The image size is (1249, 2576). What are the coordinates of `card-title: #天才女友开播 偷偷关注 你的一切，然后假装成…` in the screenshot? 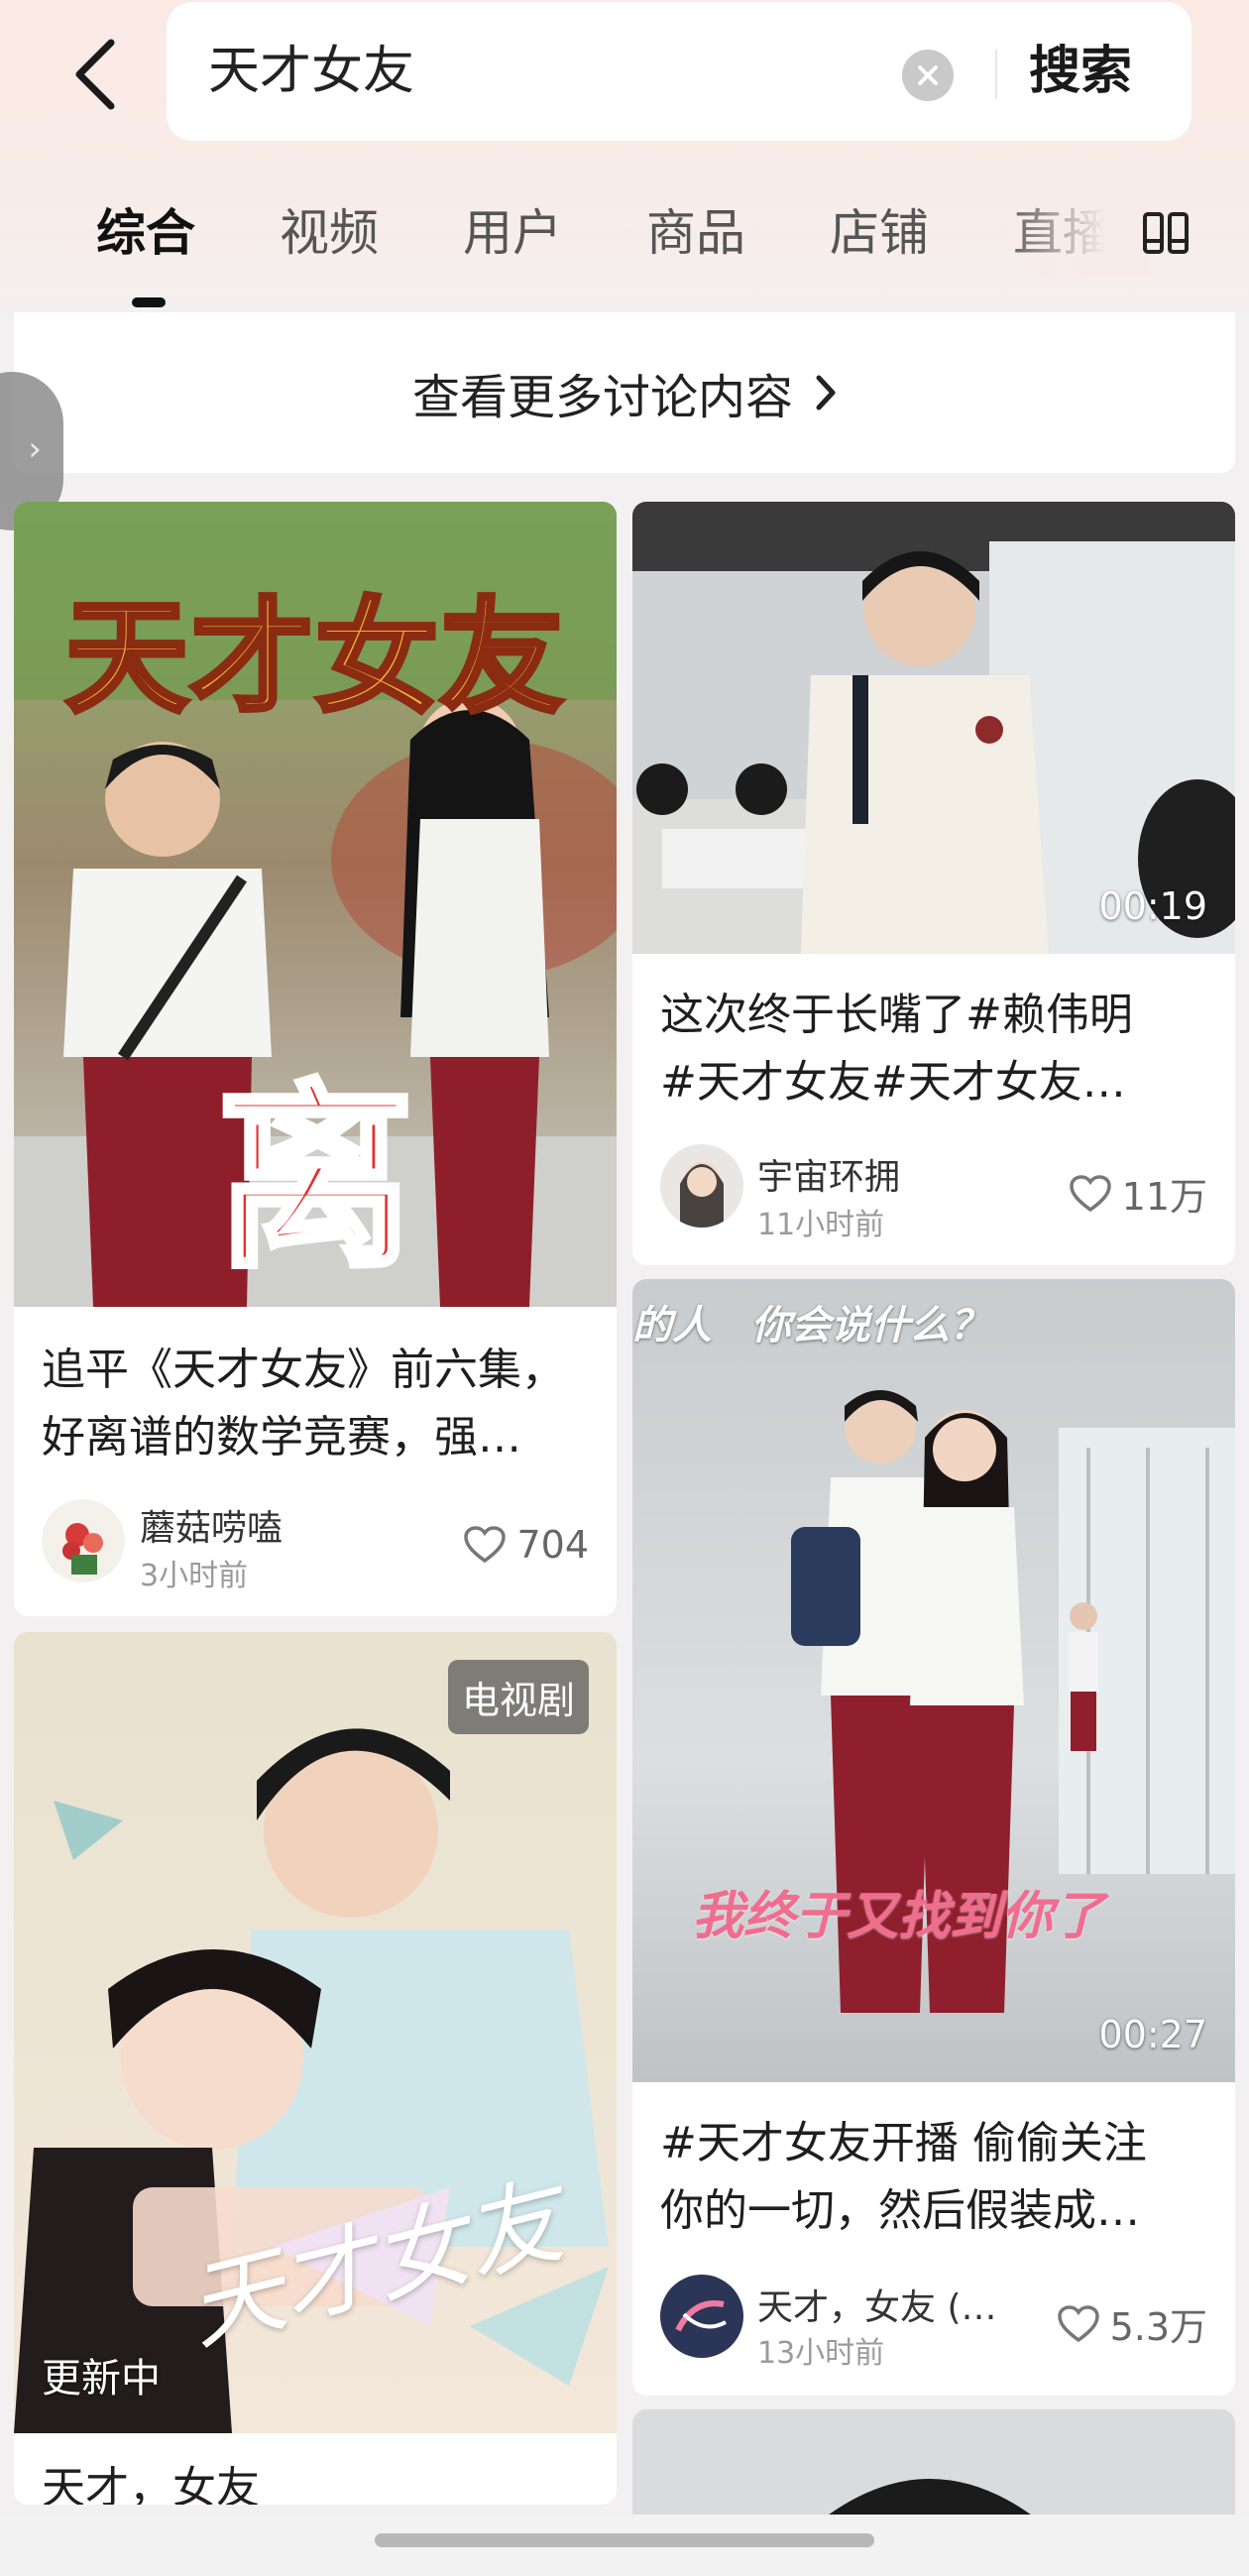 It's located at (933, 2177).